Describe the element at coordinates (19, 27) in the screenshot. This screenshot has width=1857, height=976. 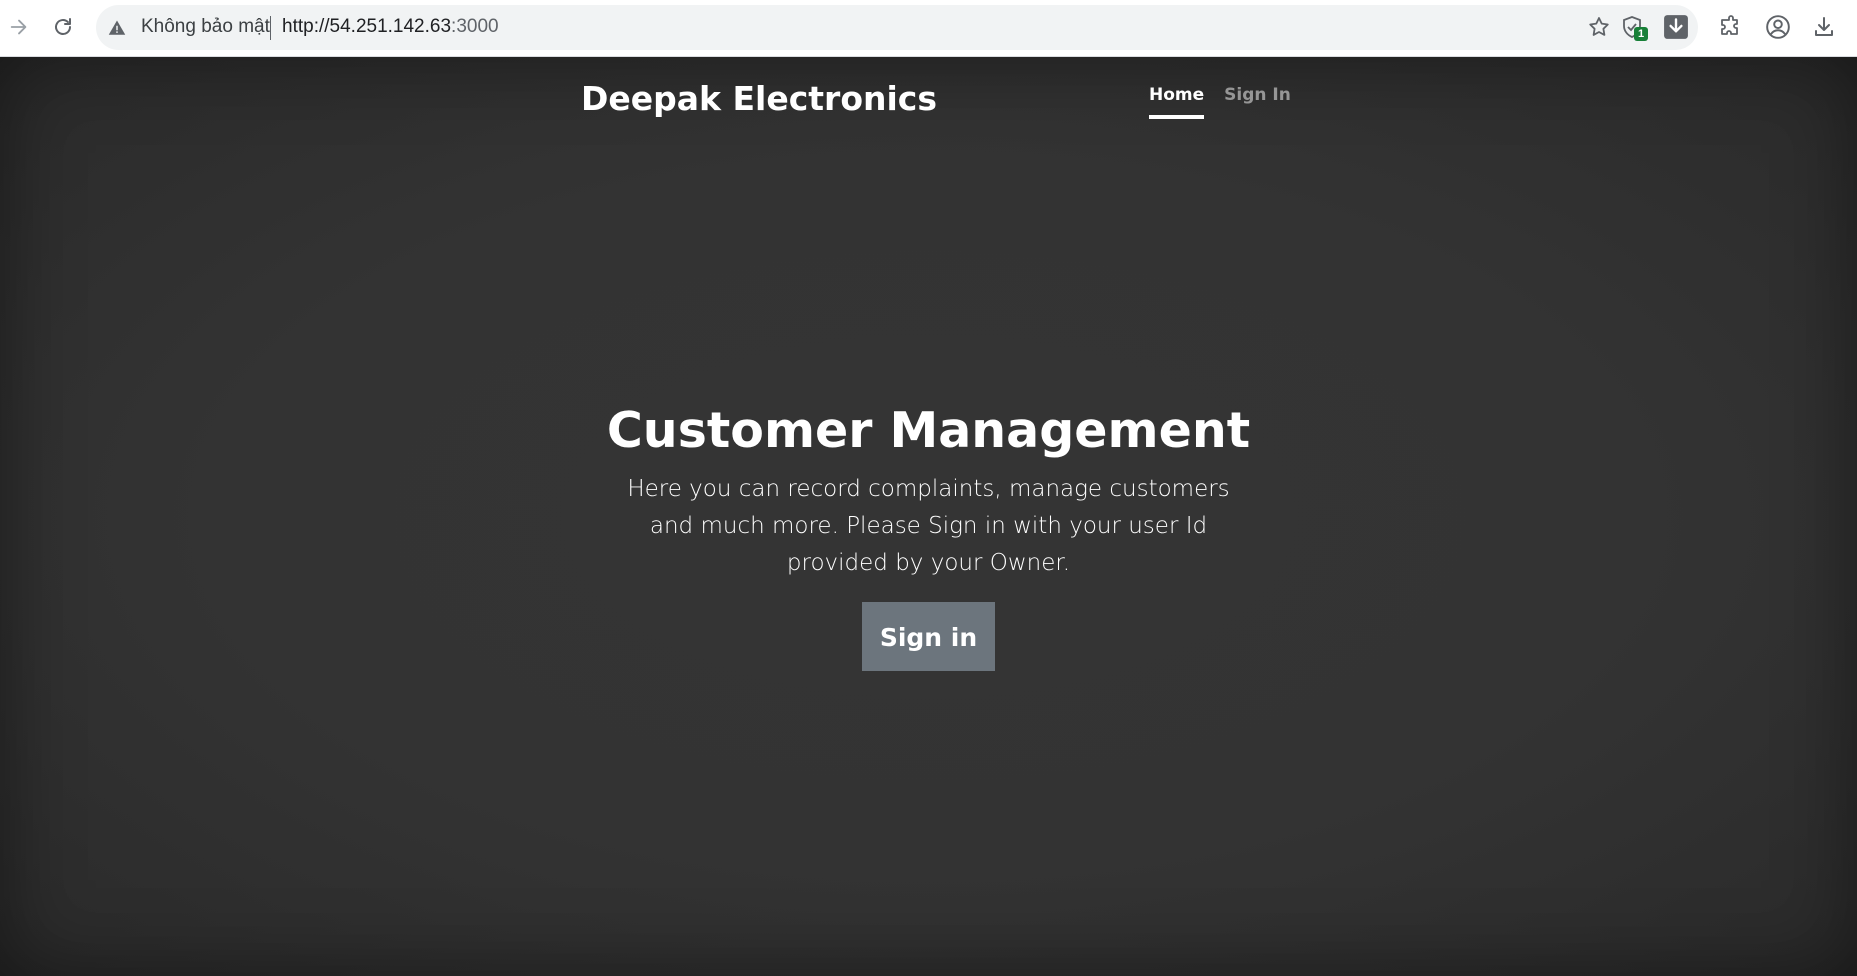
I see `forward-icon` at that location.